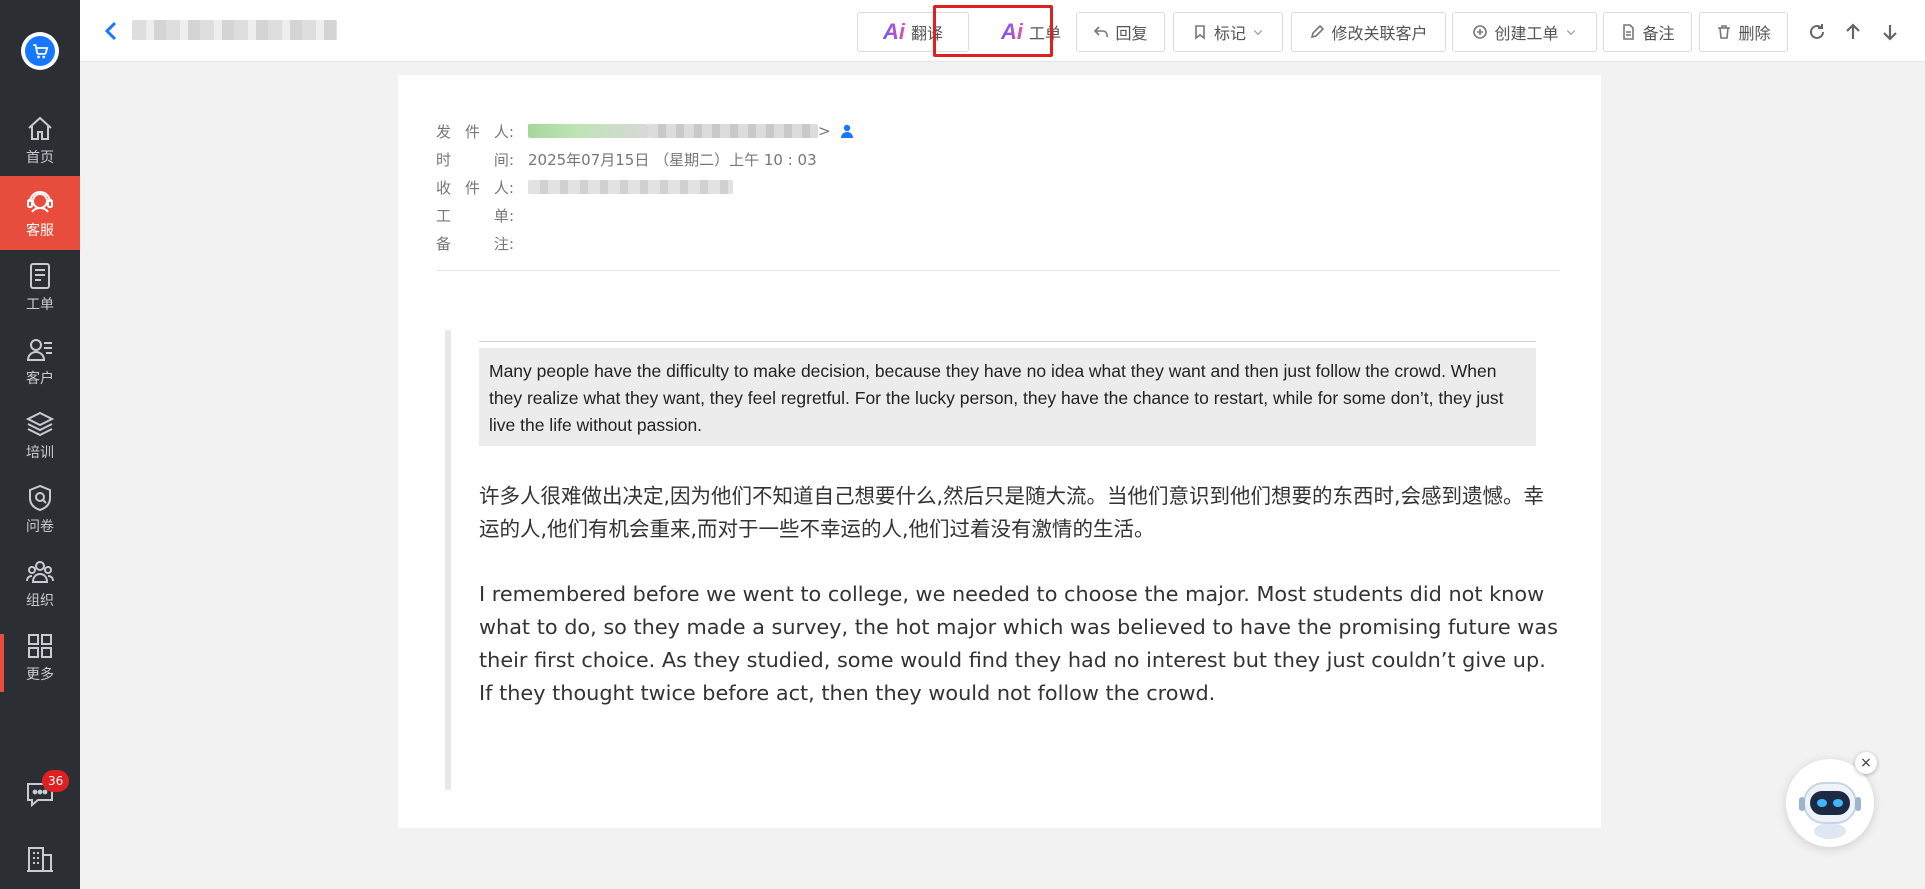  What do you see at coordinates (111, 31) in the screenshot?
I see `chevron-left-icon` at bounding box center [111, 31].